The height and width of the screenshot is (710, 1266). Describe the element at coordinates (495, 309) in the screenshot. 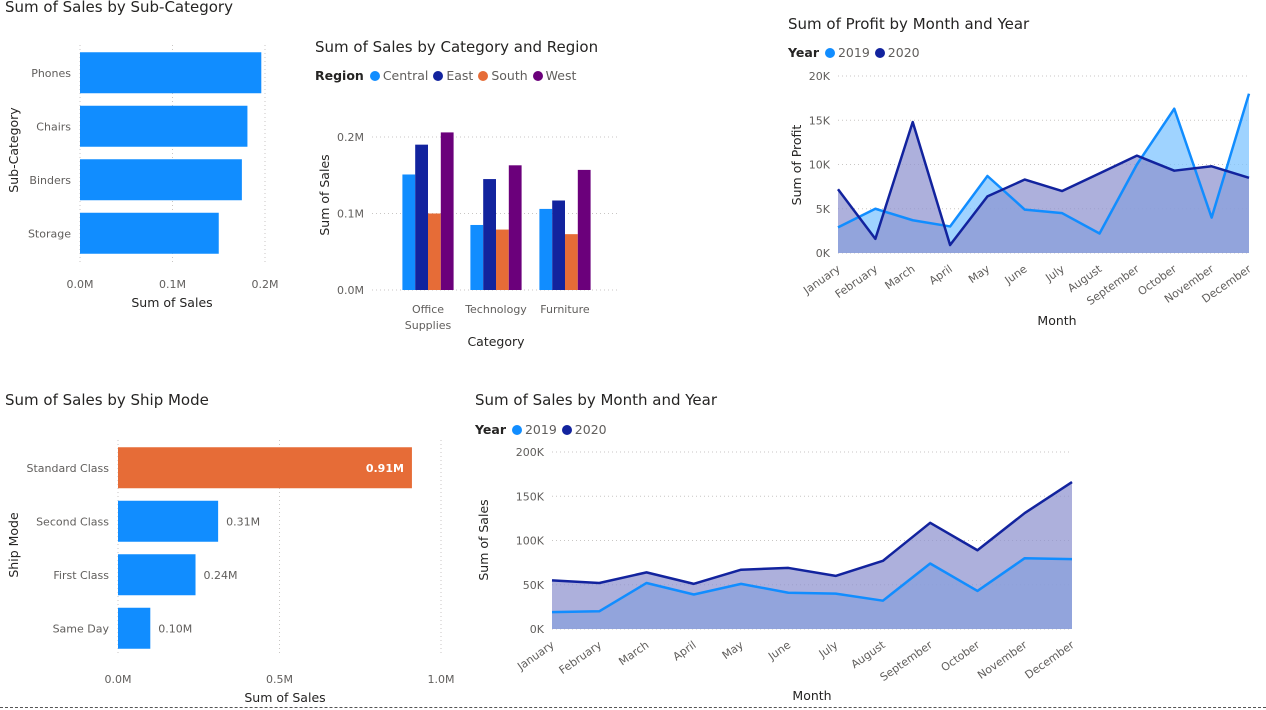

I see `catregion-x-tick-label: Technology` at that location.